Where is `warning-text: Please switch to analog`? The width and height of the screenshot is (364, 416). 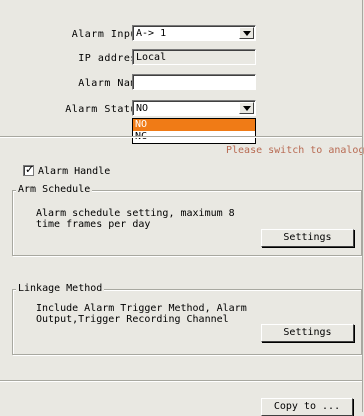 warning-text: Please switch to analog is located at coordinates (295, 150).